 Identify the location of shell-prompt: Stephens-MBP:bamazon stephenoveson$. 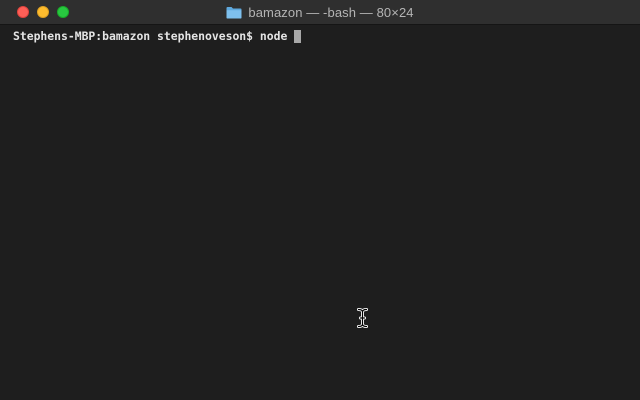
(136, 36).